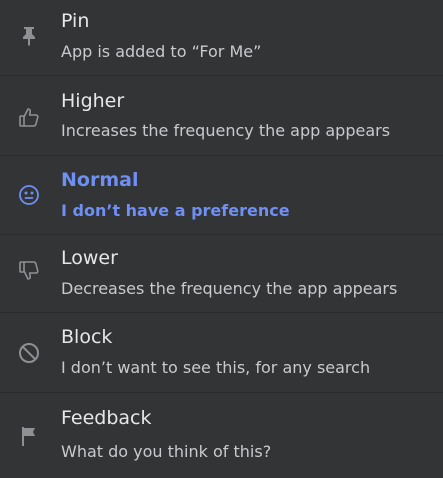 The height and width of the screenshot is (478, 443). Describe the element at coordinates (29, 36) in the screenshot. I see `pin-icon` at that location.